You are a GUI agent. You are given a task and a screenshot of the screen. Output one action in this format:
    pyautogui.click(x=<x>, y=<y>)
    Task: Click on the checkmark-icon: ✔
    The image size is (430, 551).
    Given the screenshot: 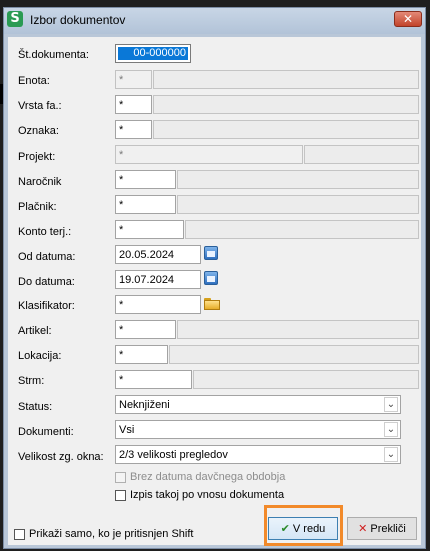 What is the action you would take?
    pyautogui.click(x=285, y=528)
    